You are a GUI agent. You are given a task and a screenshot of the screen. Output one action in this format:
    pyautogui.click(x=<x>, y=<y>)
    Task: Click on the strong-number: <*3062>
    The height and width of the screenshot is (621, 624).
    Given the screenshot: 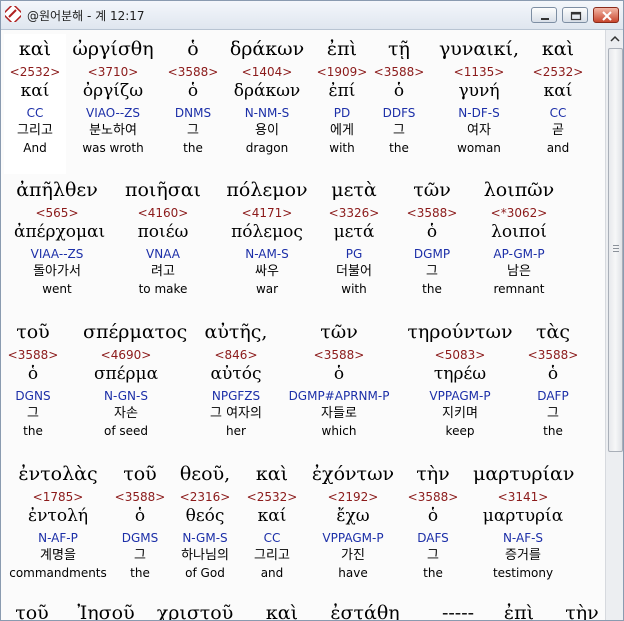 What is the action you would take?
    pyautogui.click(x=519, y=213)
    